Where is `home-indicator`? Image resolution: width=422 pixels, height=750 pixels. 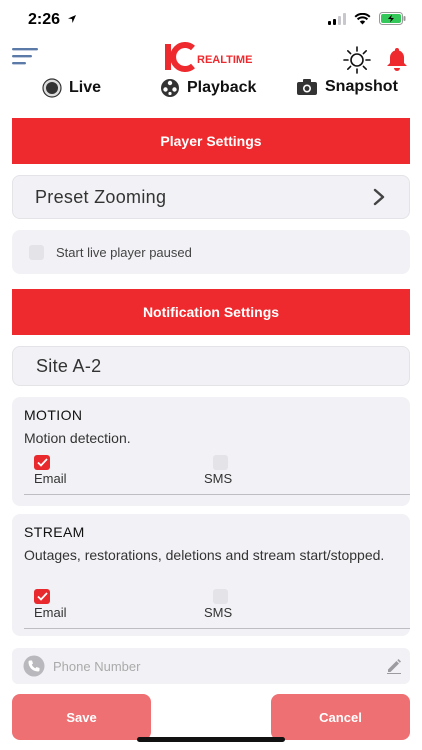
home-indicator is located at coordinates (211, 739).